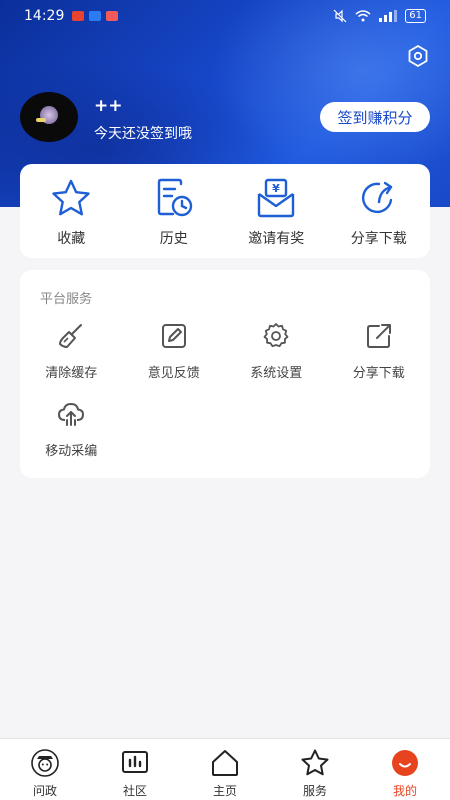  I want to click on quick-action-favorites: 收藏, so click(71, 211).